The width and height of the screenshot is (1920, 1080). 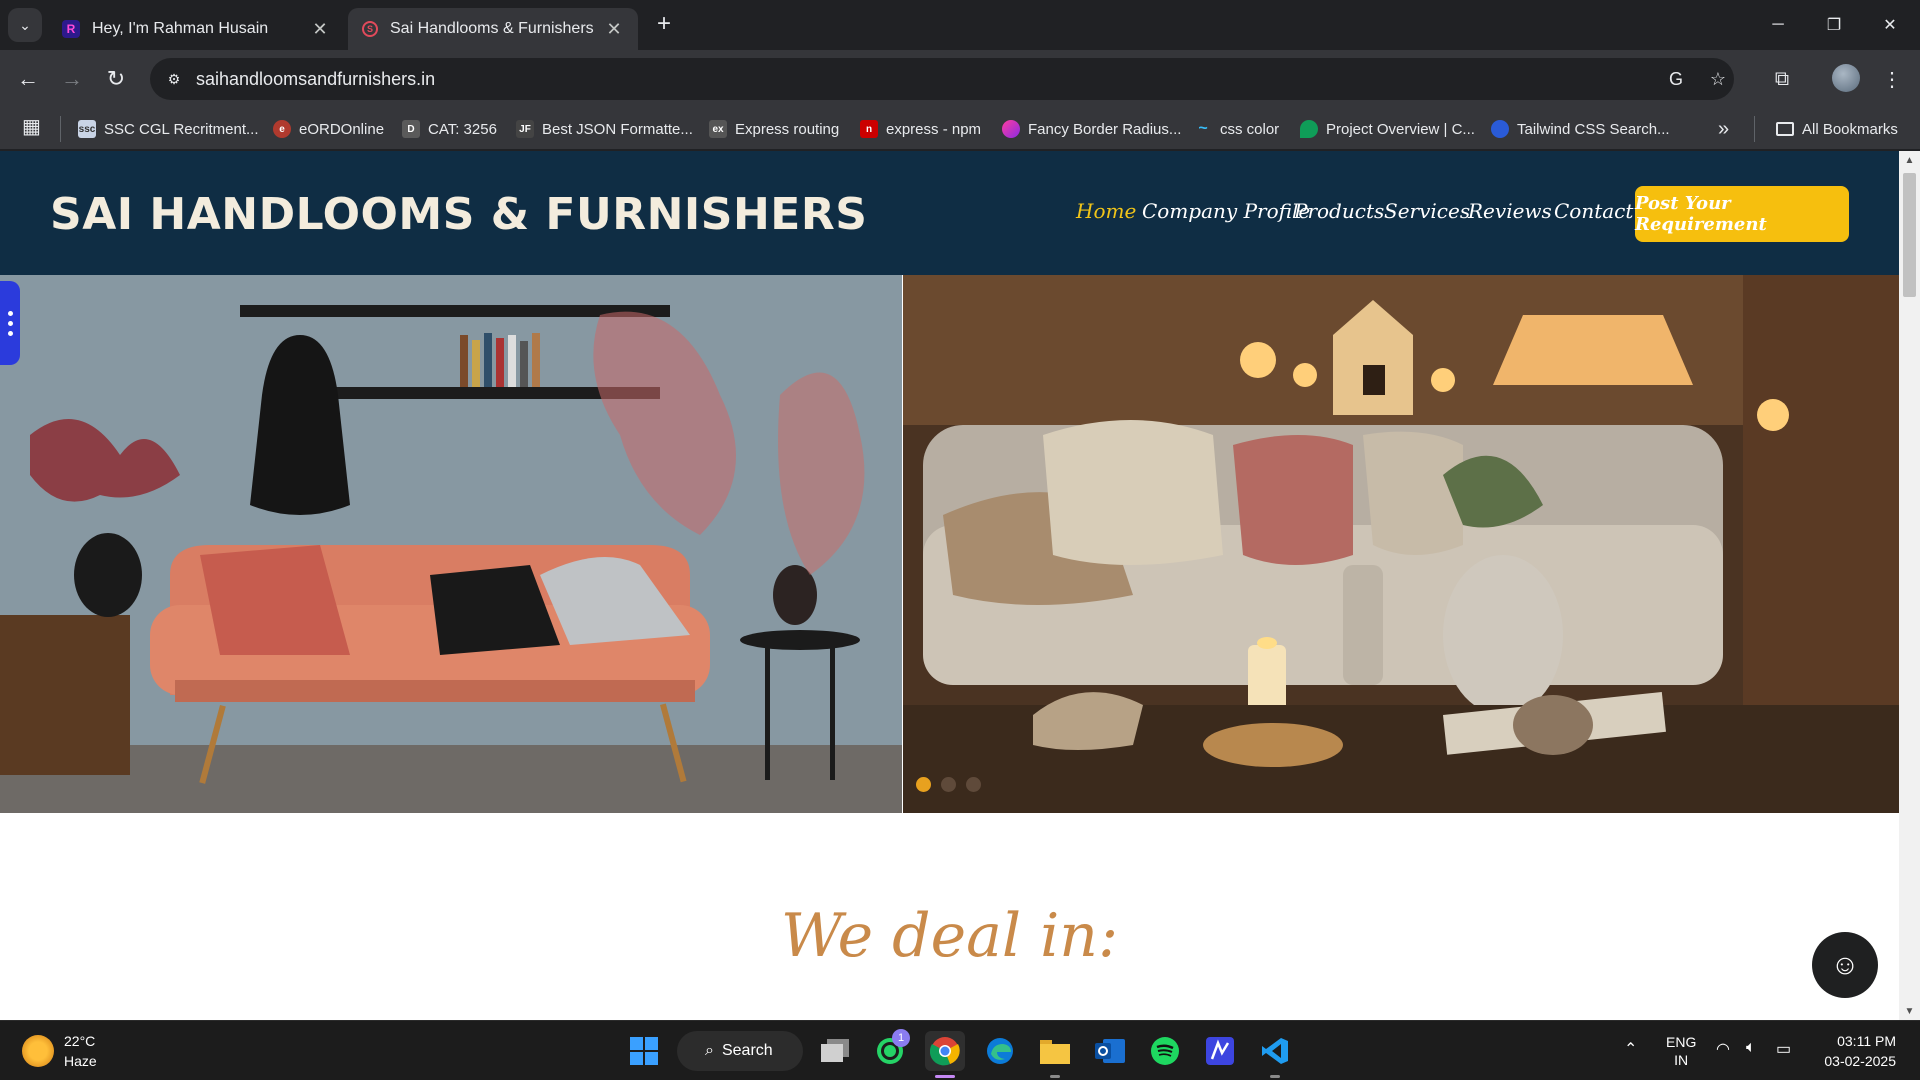 What do you see at coordinates (945, 1051) in the screenshot?
I see `chrome-icon` at bounding box center [945, 1051].